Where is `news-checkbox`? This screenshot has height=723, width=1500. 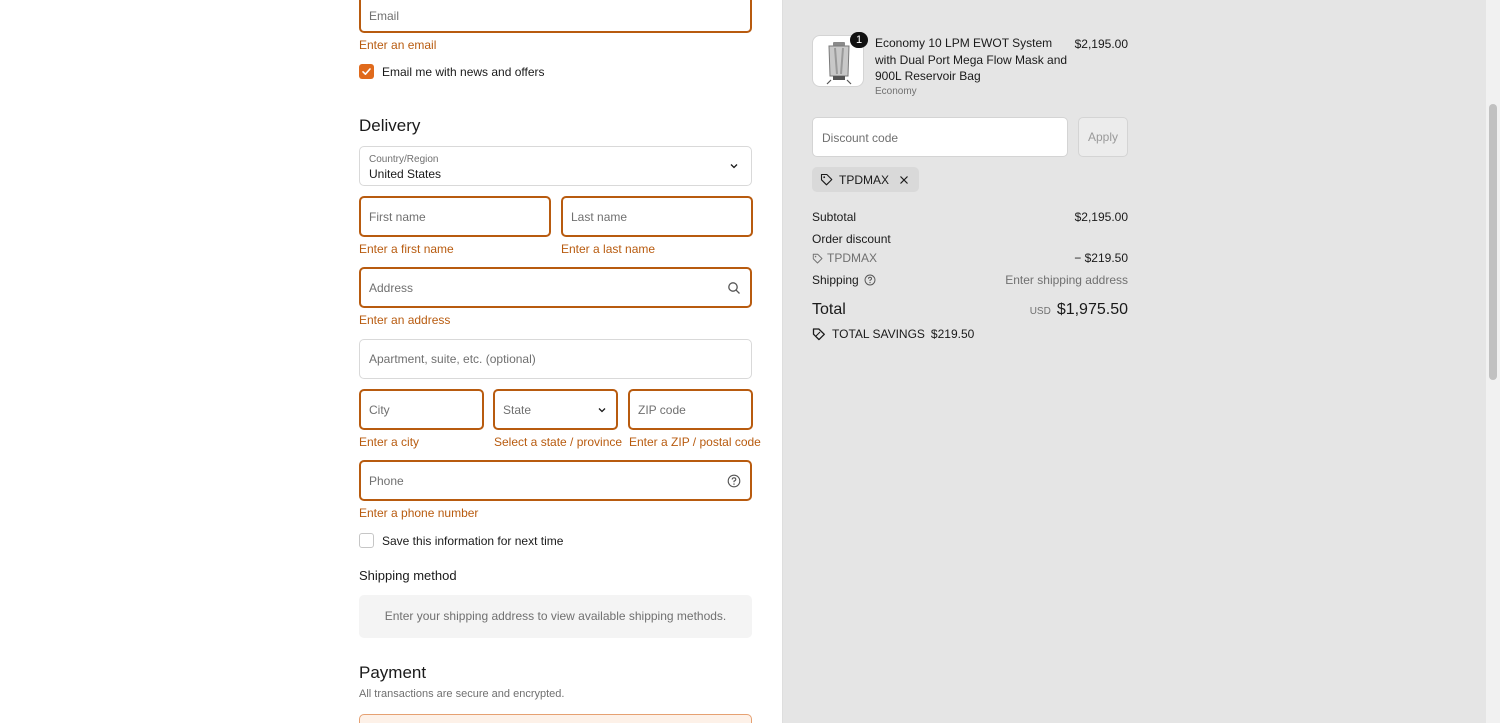
news-checkbox is located at coordinates (366, 71).